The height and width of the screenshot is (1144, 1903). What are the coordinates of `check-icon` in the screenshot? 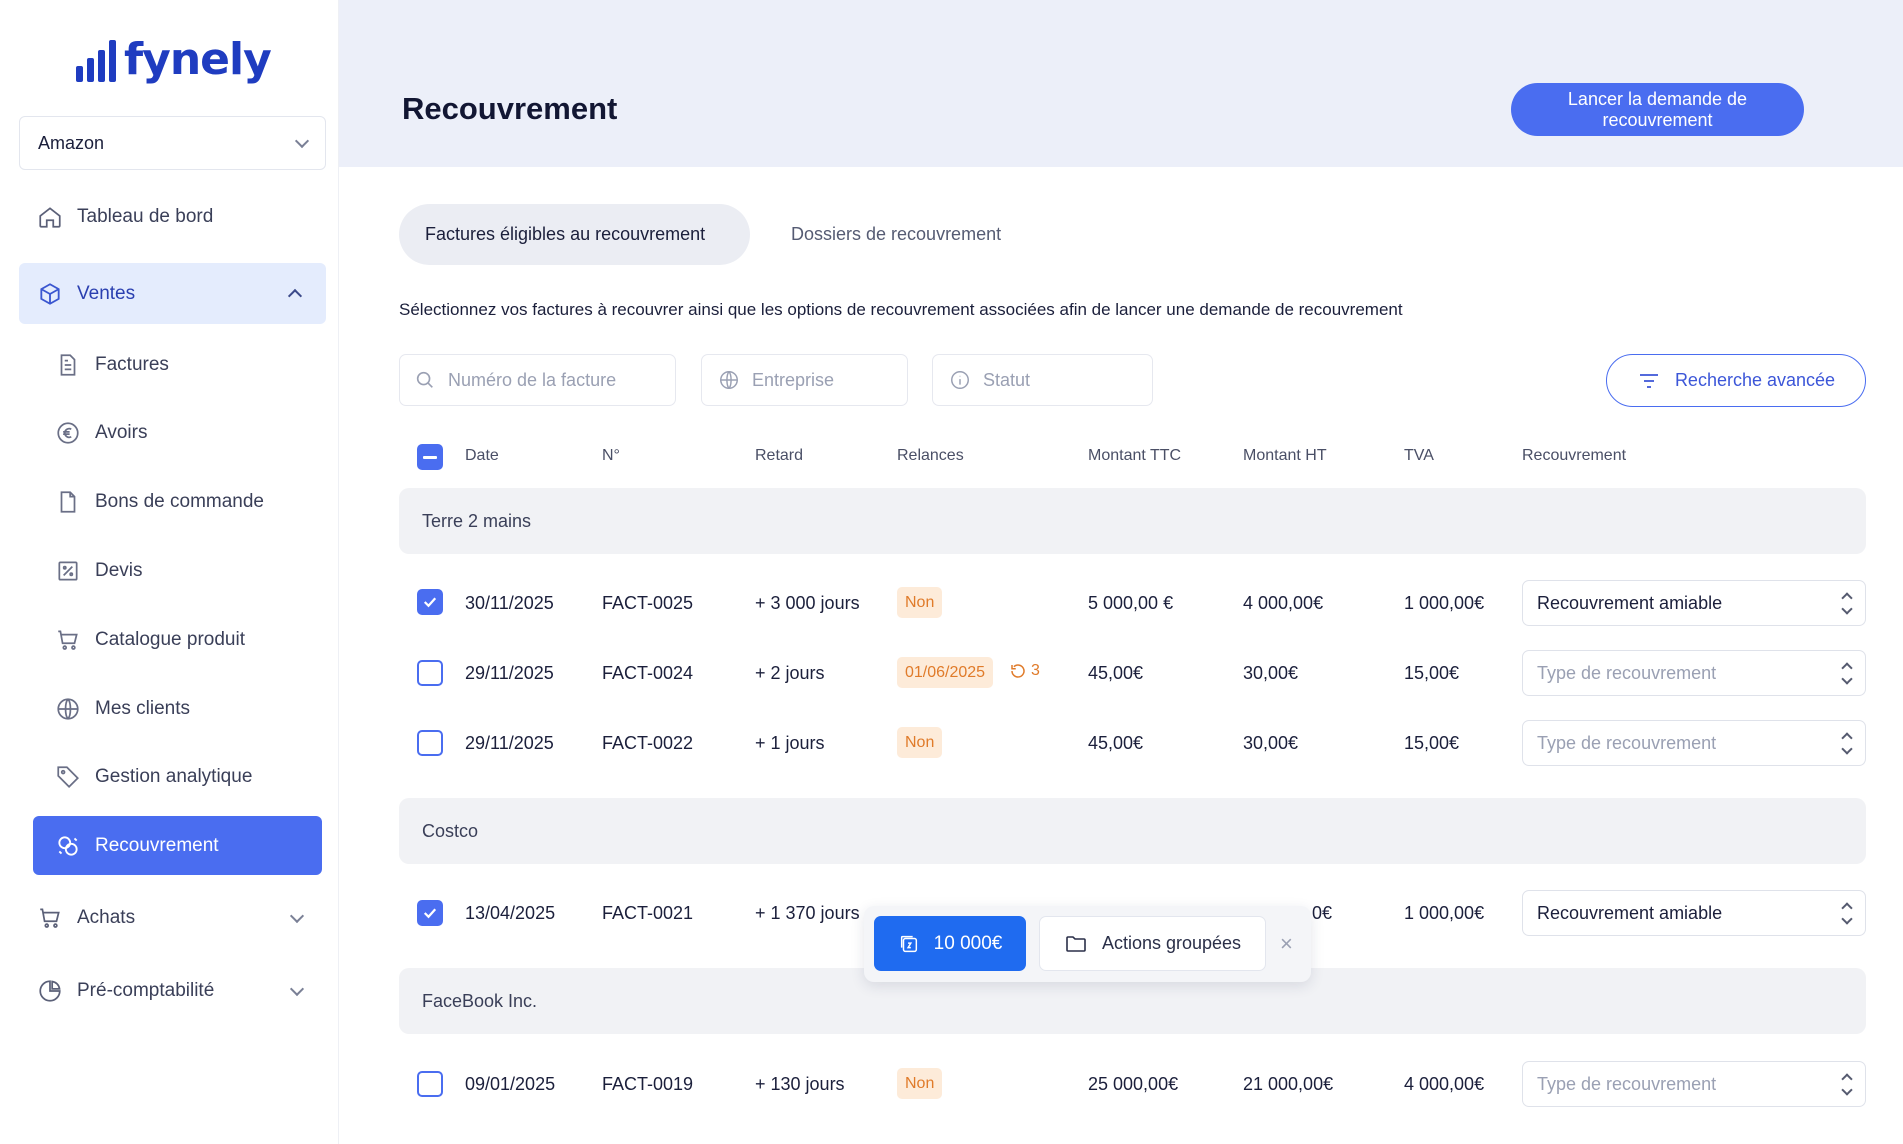 It's located at (430, 913).